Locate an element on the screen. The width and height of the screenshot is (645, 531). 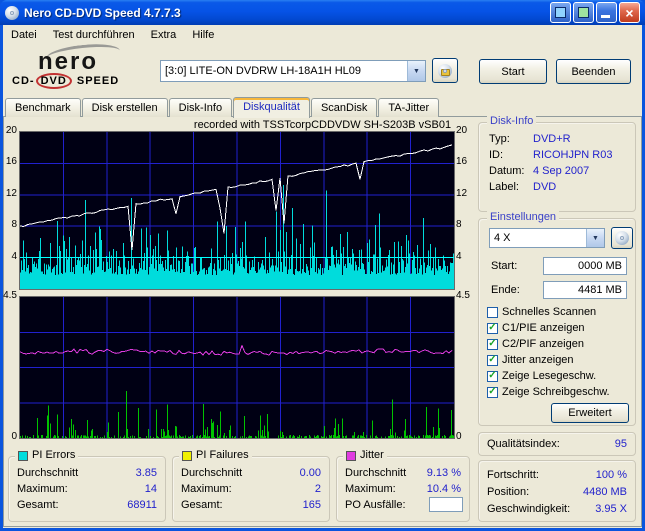
tab-benchmark: Benchmark is located at coordinates (43, 107).